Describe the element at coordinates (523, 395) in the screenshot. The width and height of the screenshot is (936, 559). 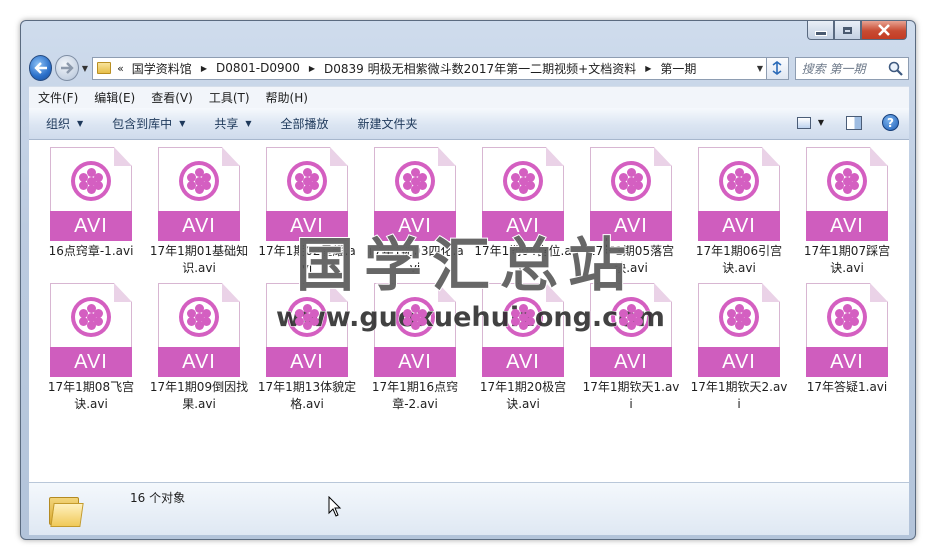
I see `file-name: 17年1期20极宫诀.avi` at that location.